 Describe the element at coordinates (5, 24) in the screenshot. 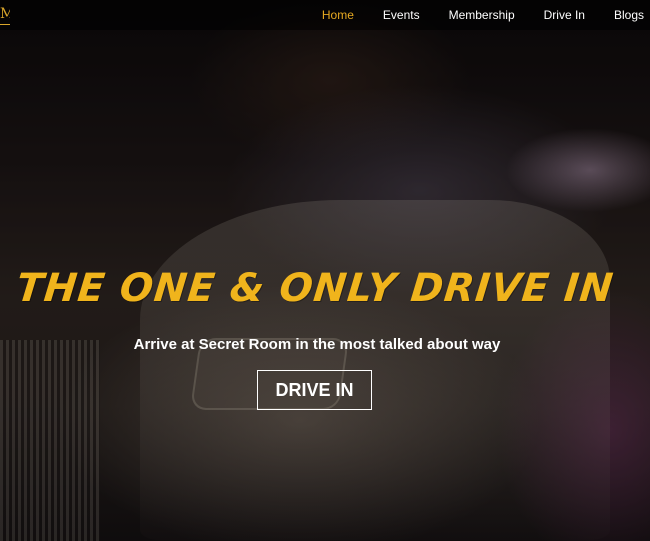

I see `logo-underline` at that location.